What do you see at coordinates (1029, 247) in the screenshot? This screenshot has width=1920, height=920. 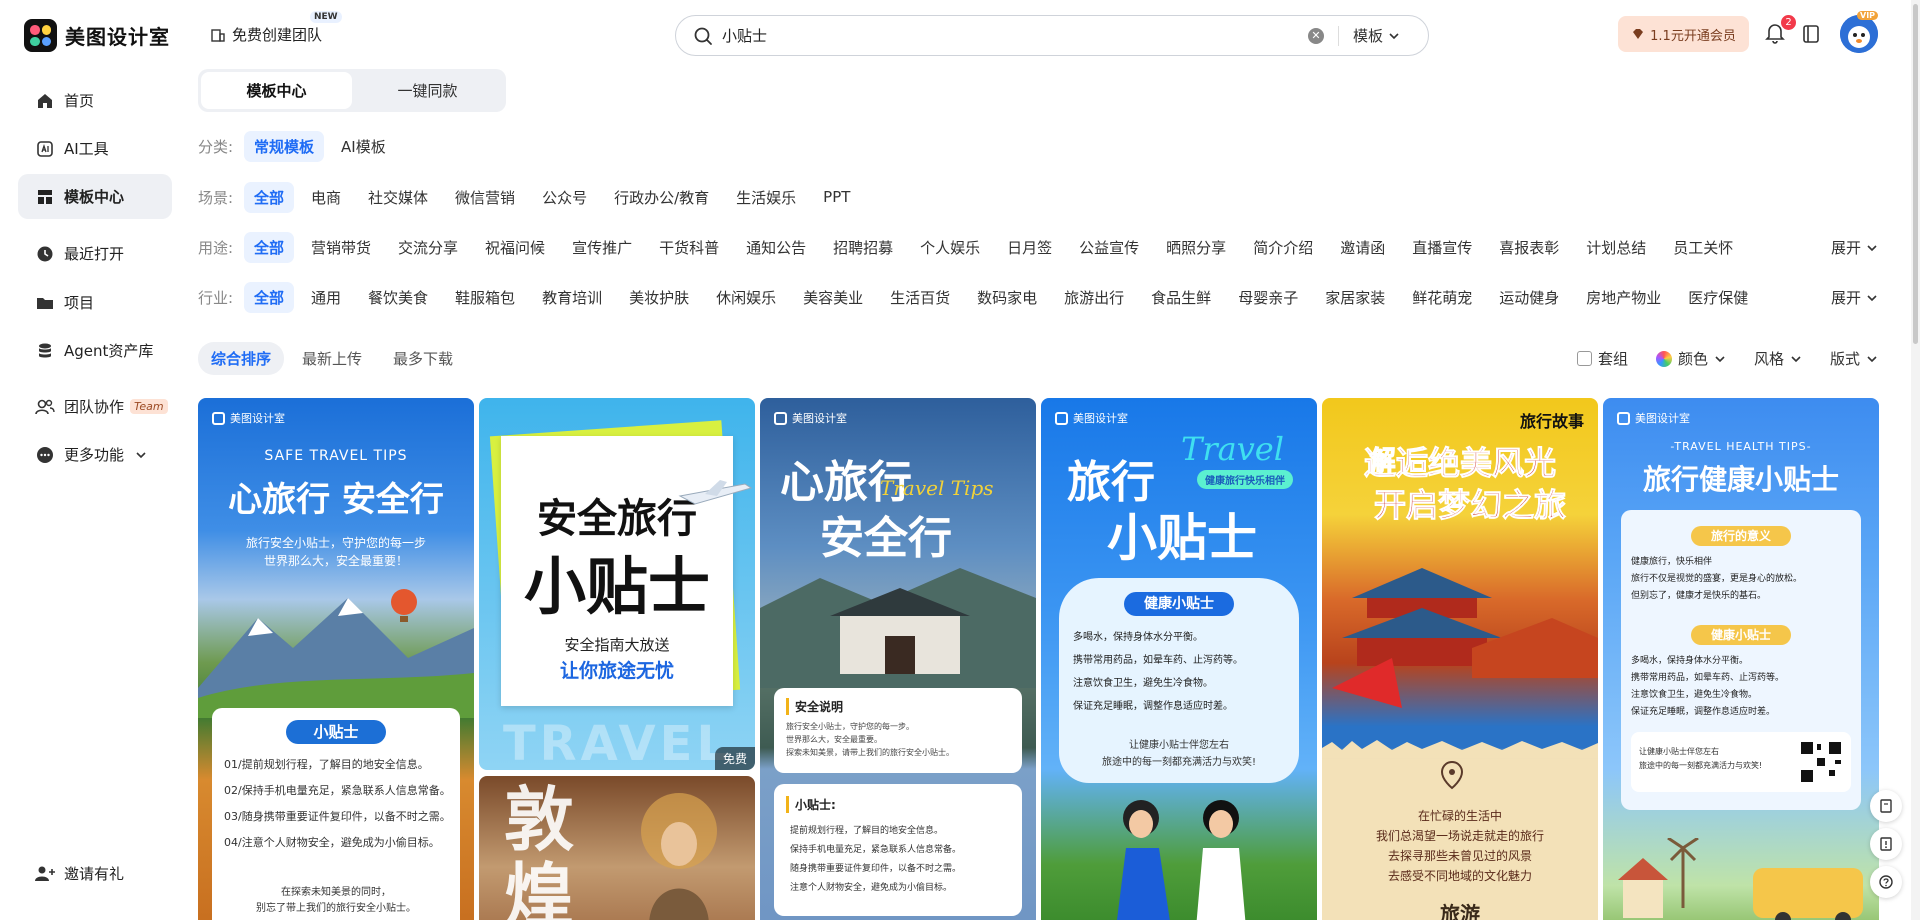 I see `filter-option: 日月签` at bounding box center [1029, 247].